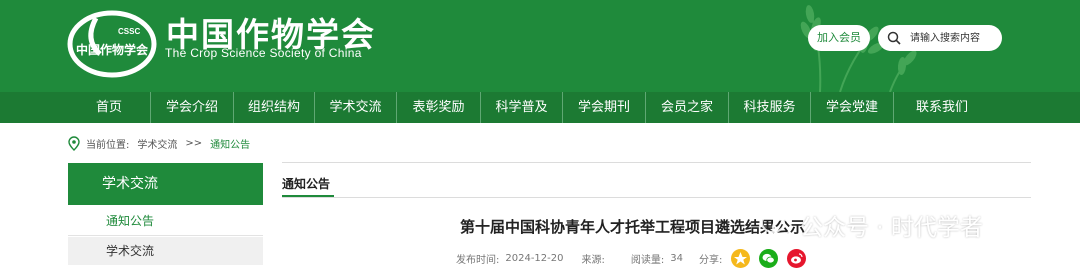 This screenshot has height=271, width=1080. Describe the element at coordinates (230, 143) in the screenshot. I see `breadcrumb-current: 通知公告` at that location.